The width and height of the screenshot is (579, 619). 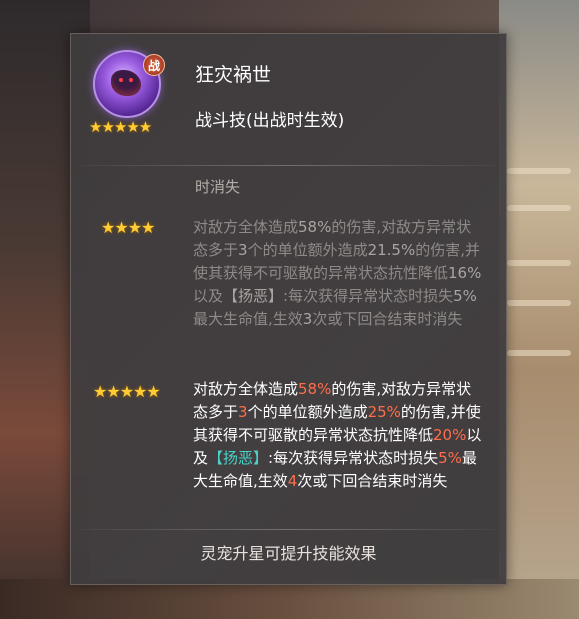 I want to click on skill-name: 狂灾祸世, so click(x=233, y=75).